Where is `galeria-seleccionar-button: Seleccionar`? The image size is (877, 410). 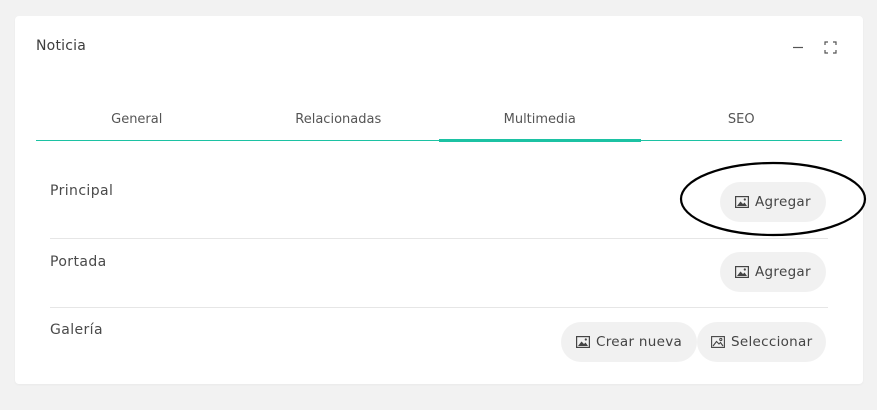
galeria-seleccionar-button: Seleccionar is located at coordinates (762, 342).